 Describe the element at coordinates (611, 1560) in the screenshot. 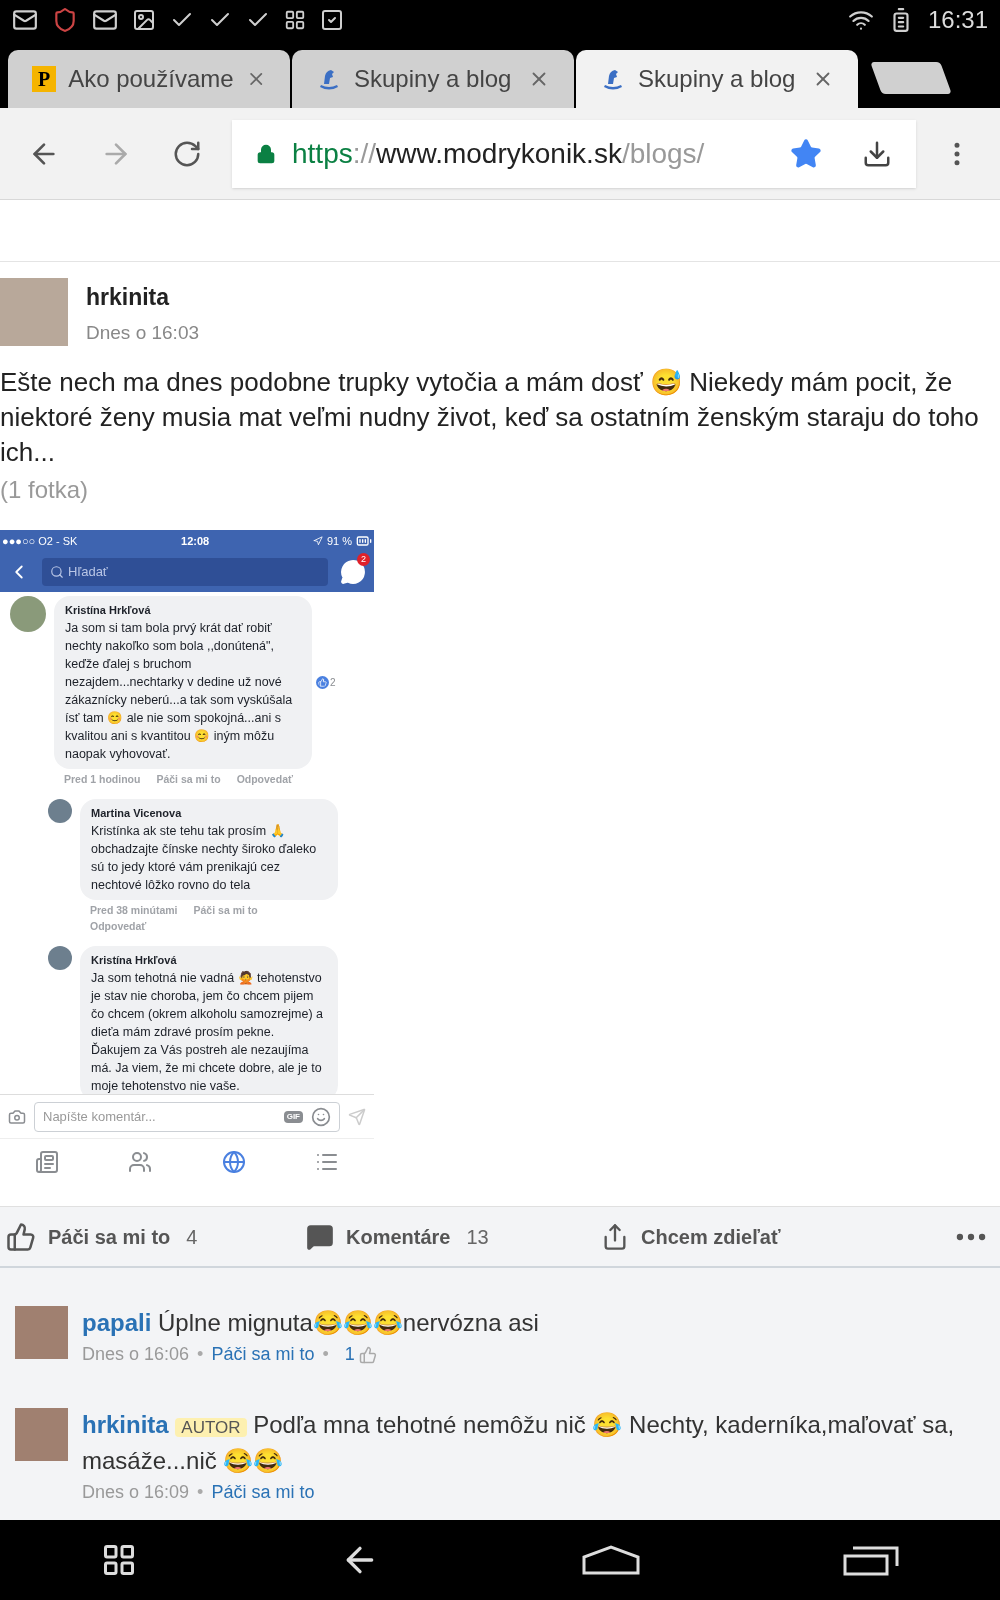

I see `home-icon` at that location.